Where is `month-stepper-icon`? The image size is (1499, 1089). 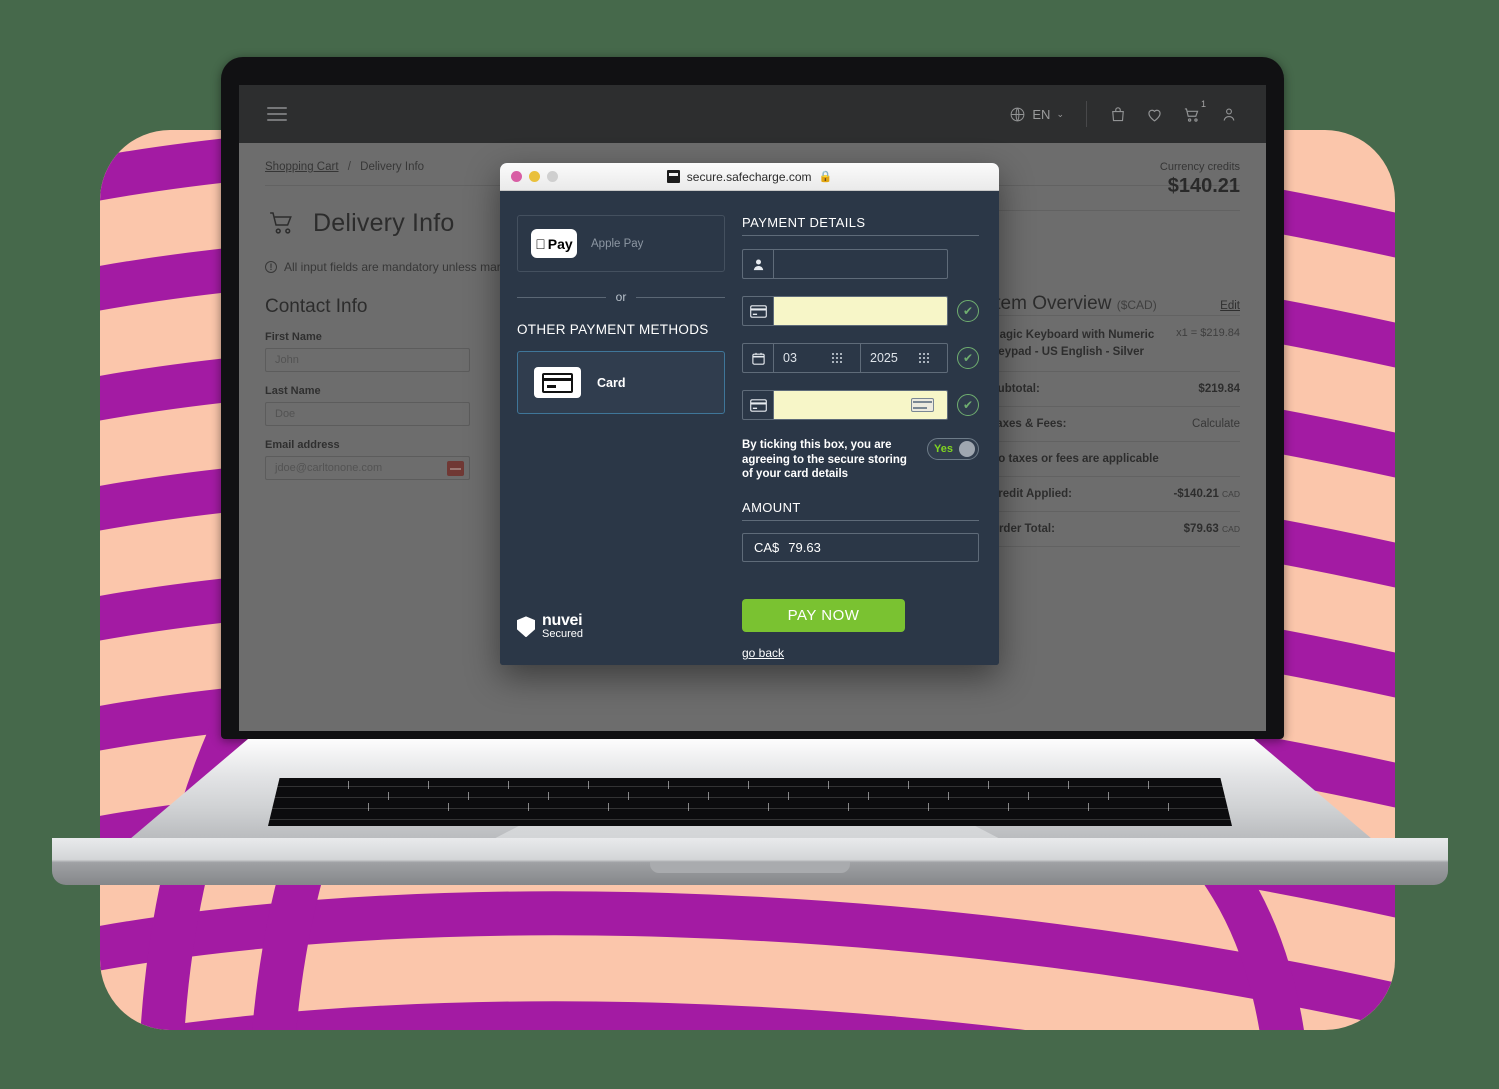
month-stepper-icon is located at coordinates (841, 358).